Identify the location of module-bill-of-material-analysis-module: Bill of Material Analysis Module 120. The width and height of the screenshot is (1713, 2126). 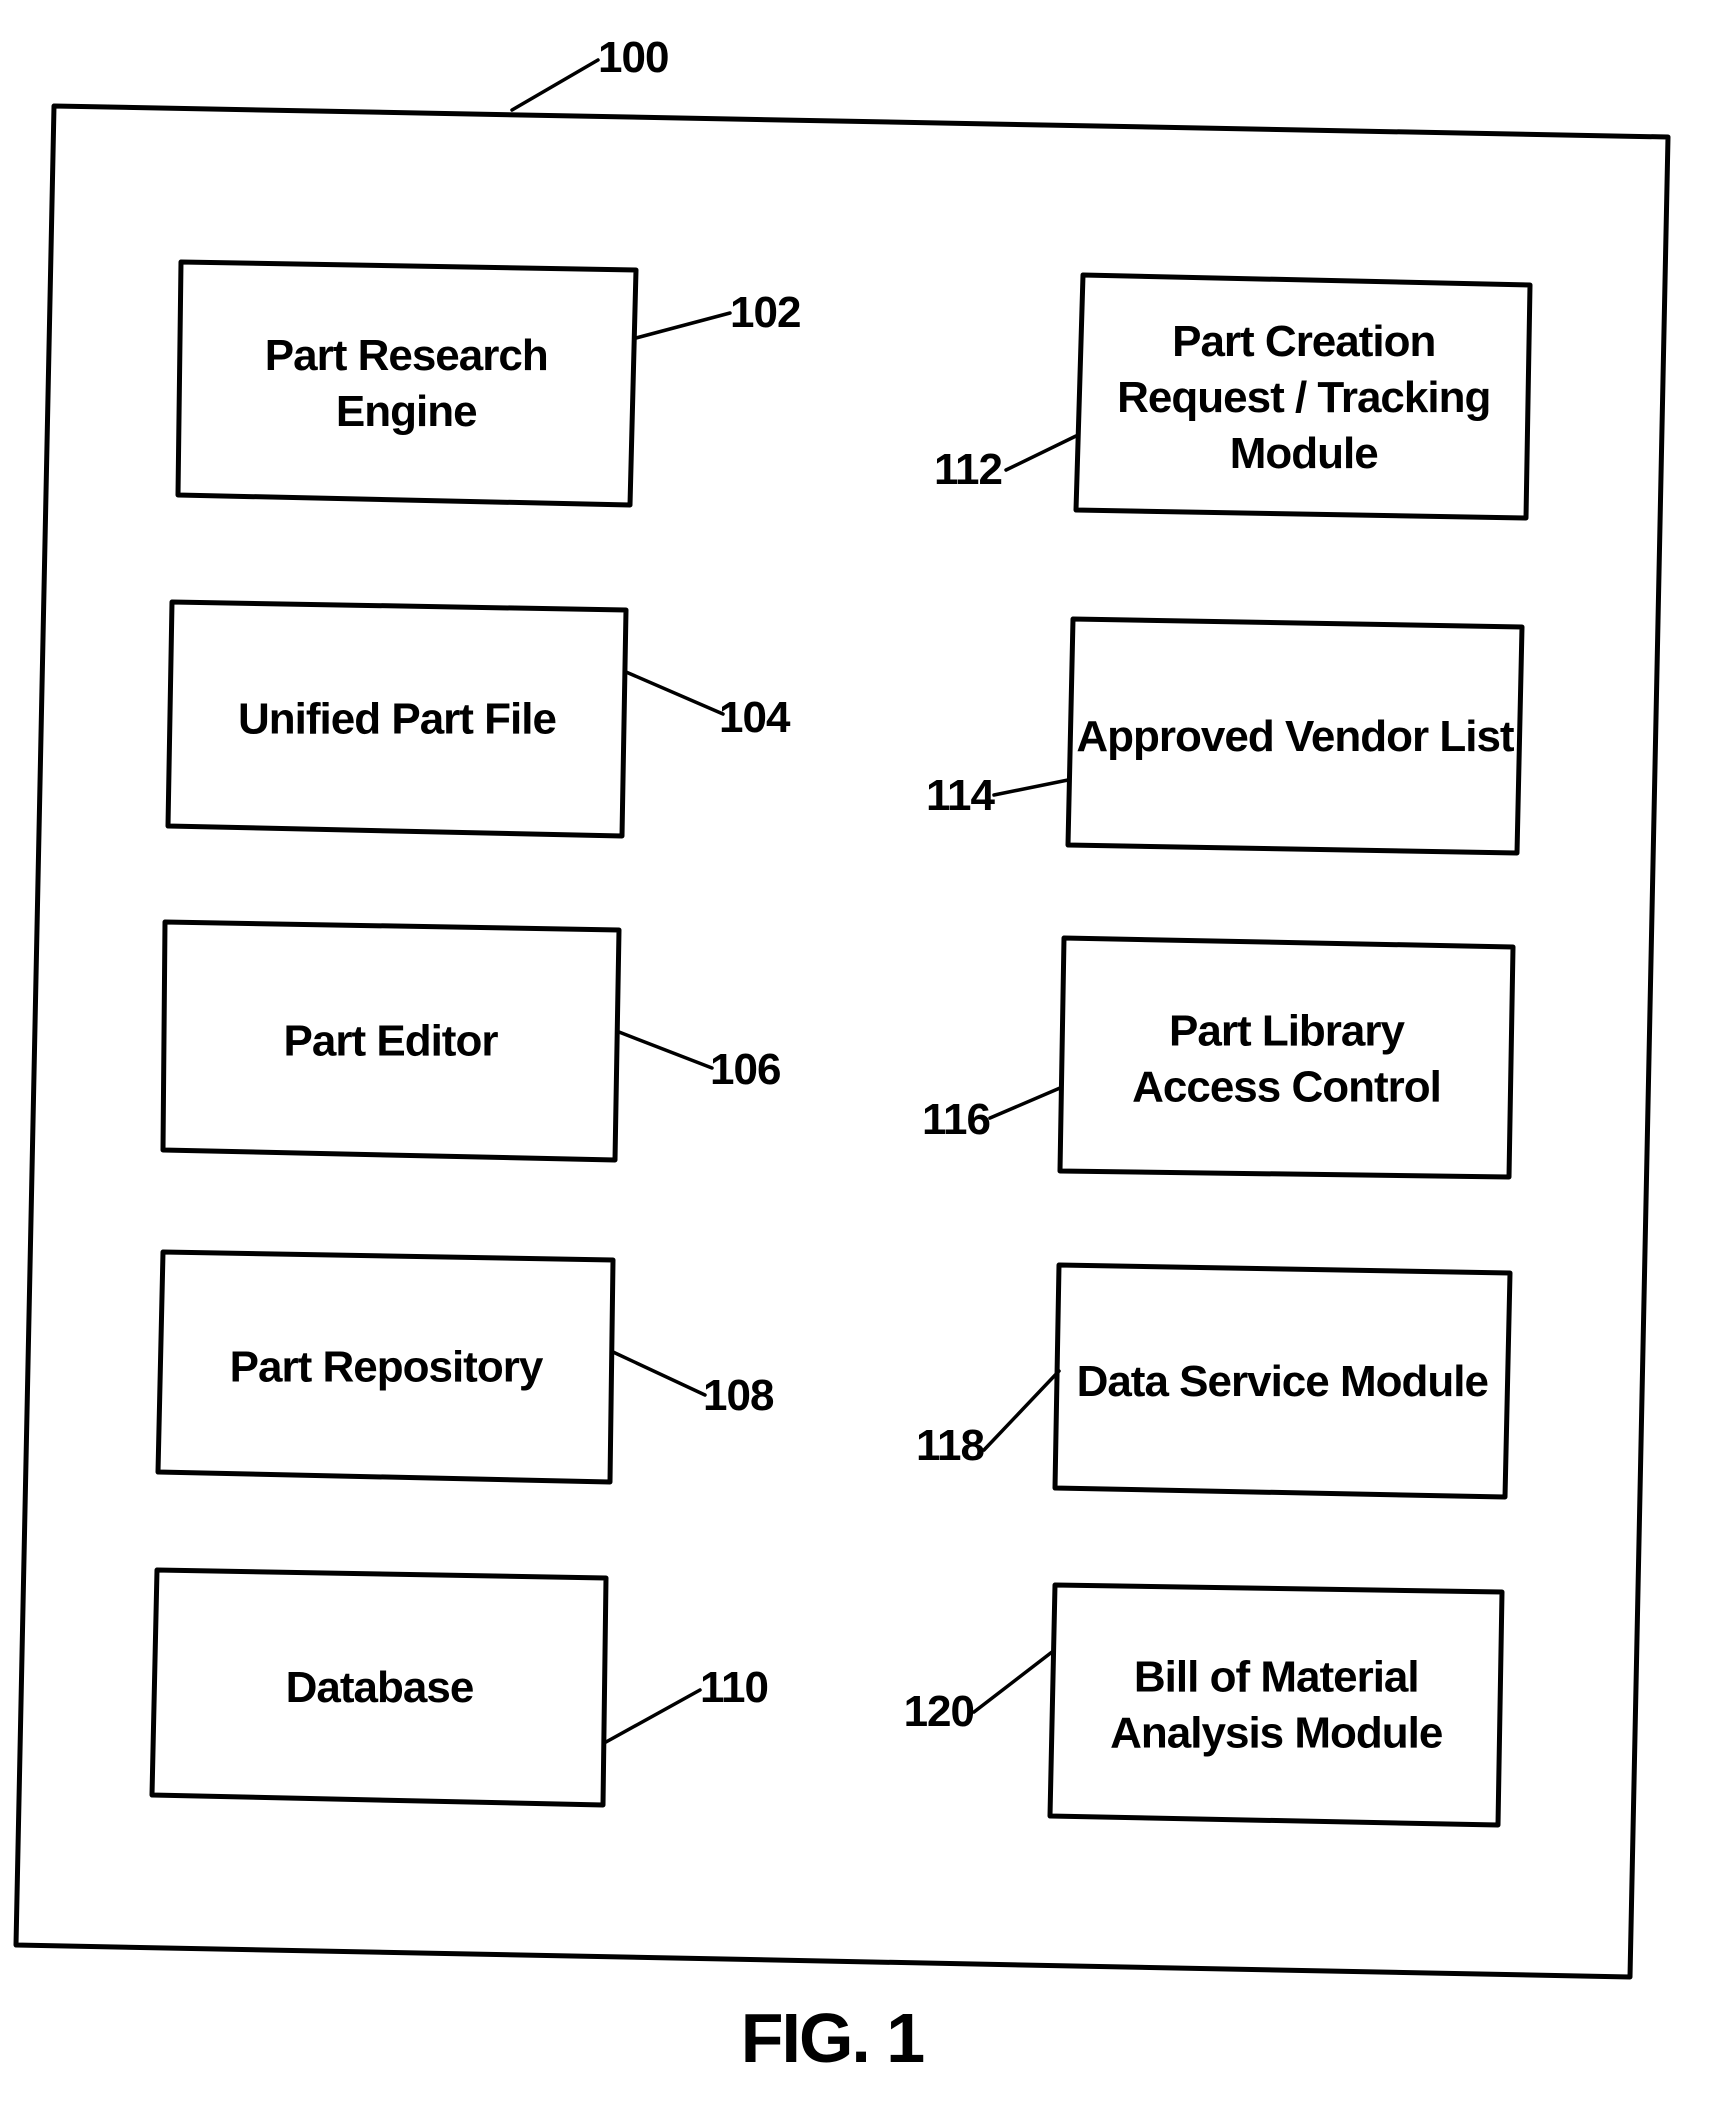
(1204, 1705).